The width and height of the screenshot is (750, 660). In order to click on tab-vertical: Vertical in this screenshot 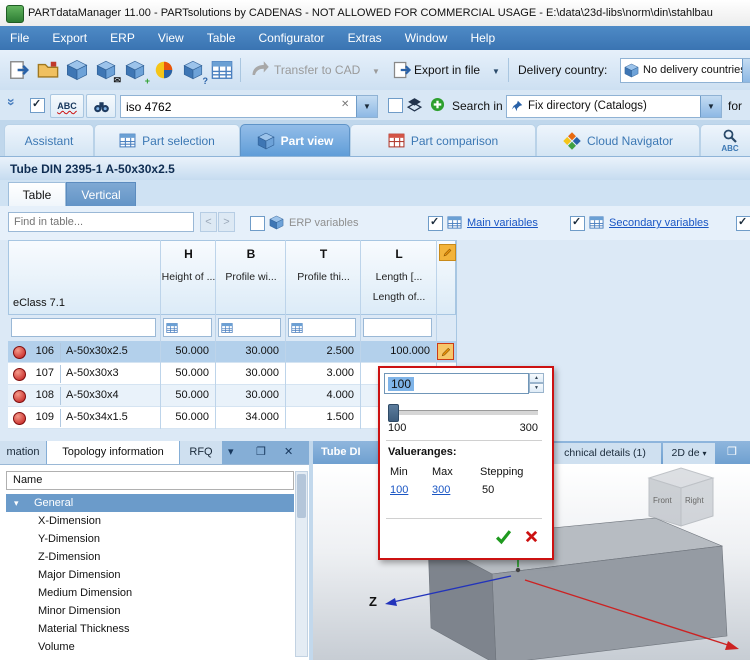, I will do `click(101, 194)`.